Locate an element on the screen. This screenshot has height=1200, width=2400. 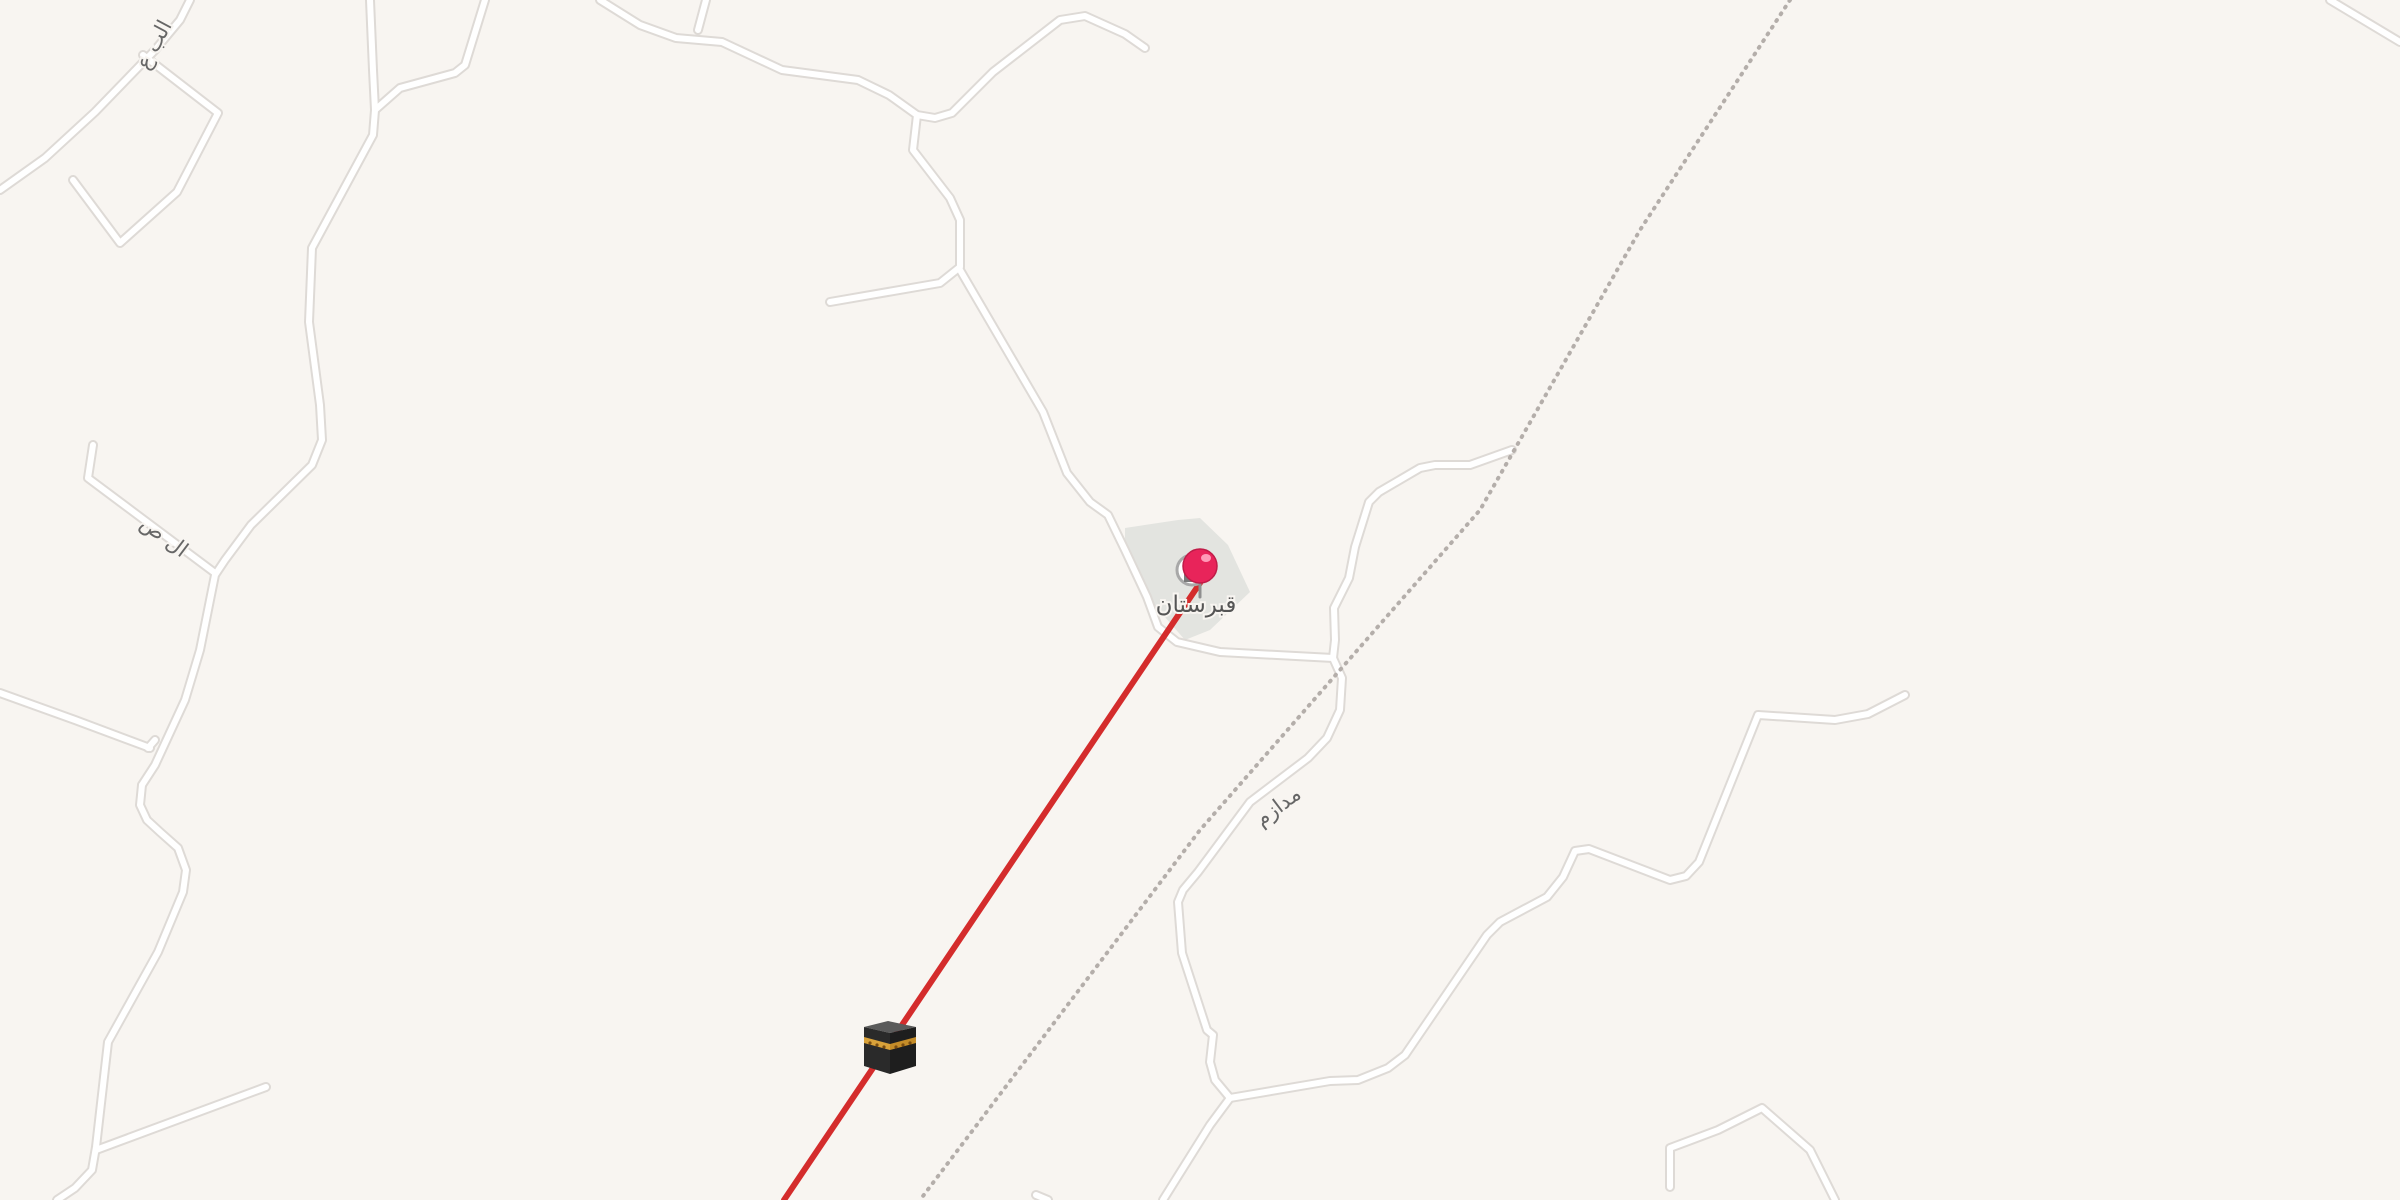
location-label: قبرستان is located at coordinates (1196, 605).